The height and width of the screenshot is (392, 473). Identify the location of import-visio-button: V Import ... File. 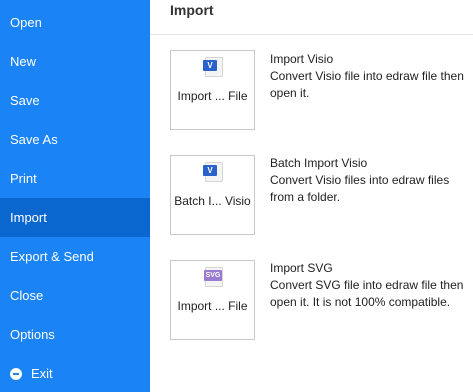
(212, 90).